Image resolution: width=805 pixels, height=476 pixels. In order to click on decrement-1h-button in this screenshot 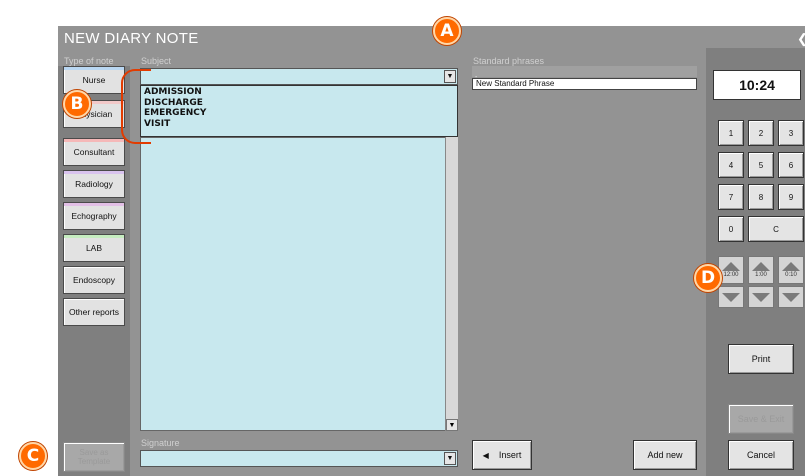, I will do `click(761, 297)`.